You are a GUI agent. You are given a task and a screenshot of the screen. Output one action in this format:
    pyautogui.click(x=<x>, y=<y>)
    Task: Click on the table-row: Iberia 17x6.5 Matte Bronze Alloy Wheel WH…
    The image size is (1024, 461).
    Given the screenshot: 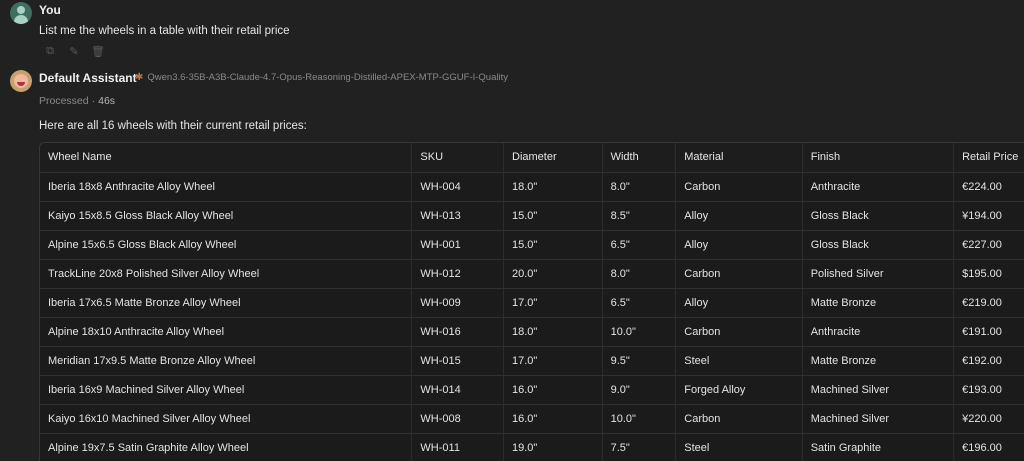 What is the action you would take?
    pyautogui.click(x=532, y=303)
    